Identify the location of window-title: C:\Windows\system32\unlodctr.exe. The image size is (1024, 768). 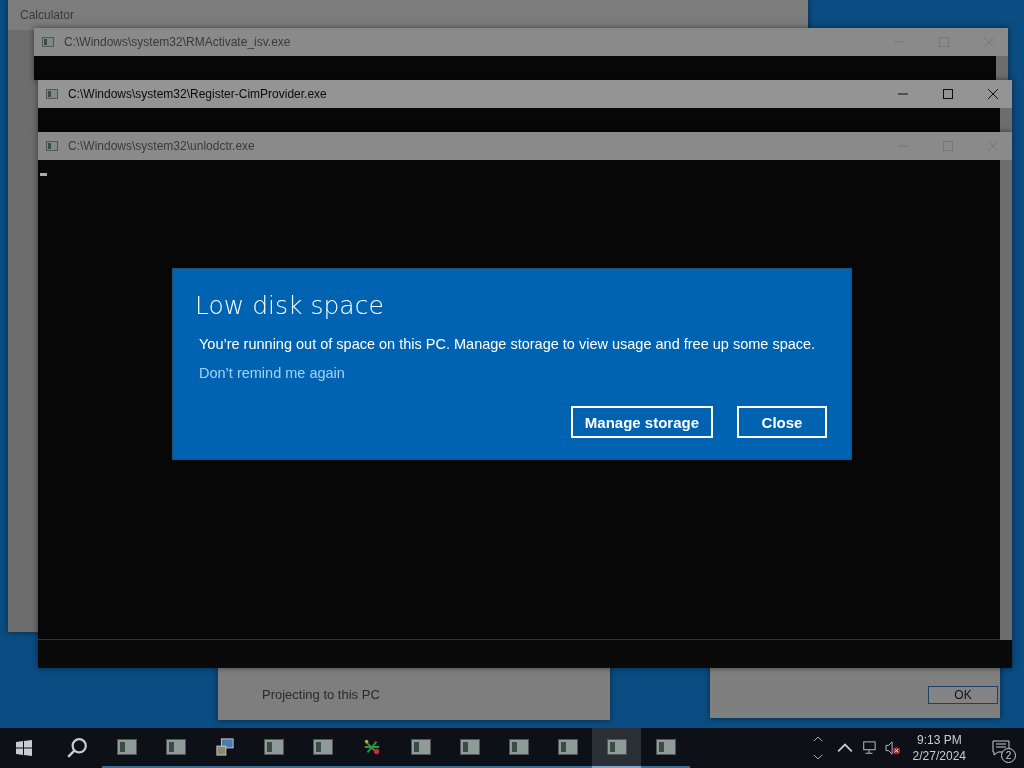
(161, 146).